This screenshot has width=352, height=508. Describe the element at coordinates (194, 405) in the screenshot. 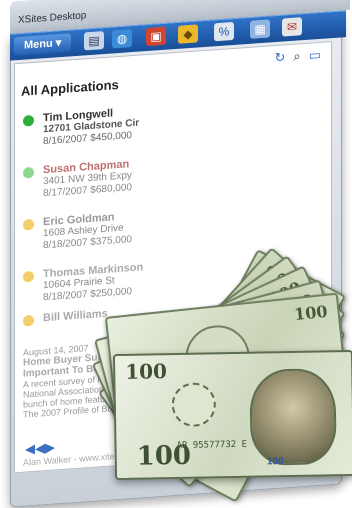

I see `banknote-seal-icon` at that location.